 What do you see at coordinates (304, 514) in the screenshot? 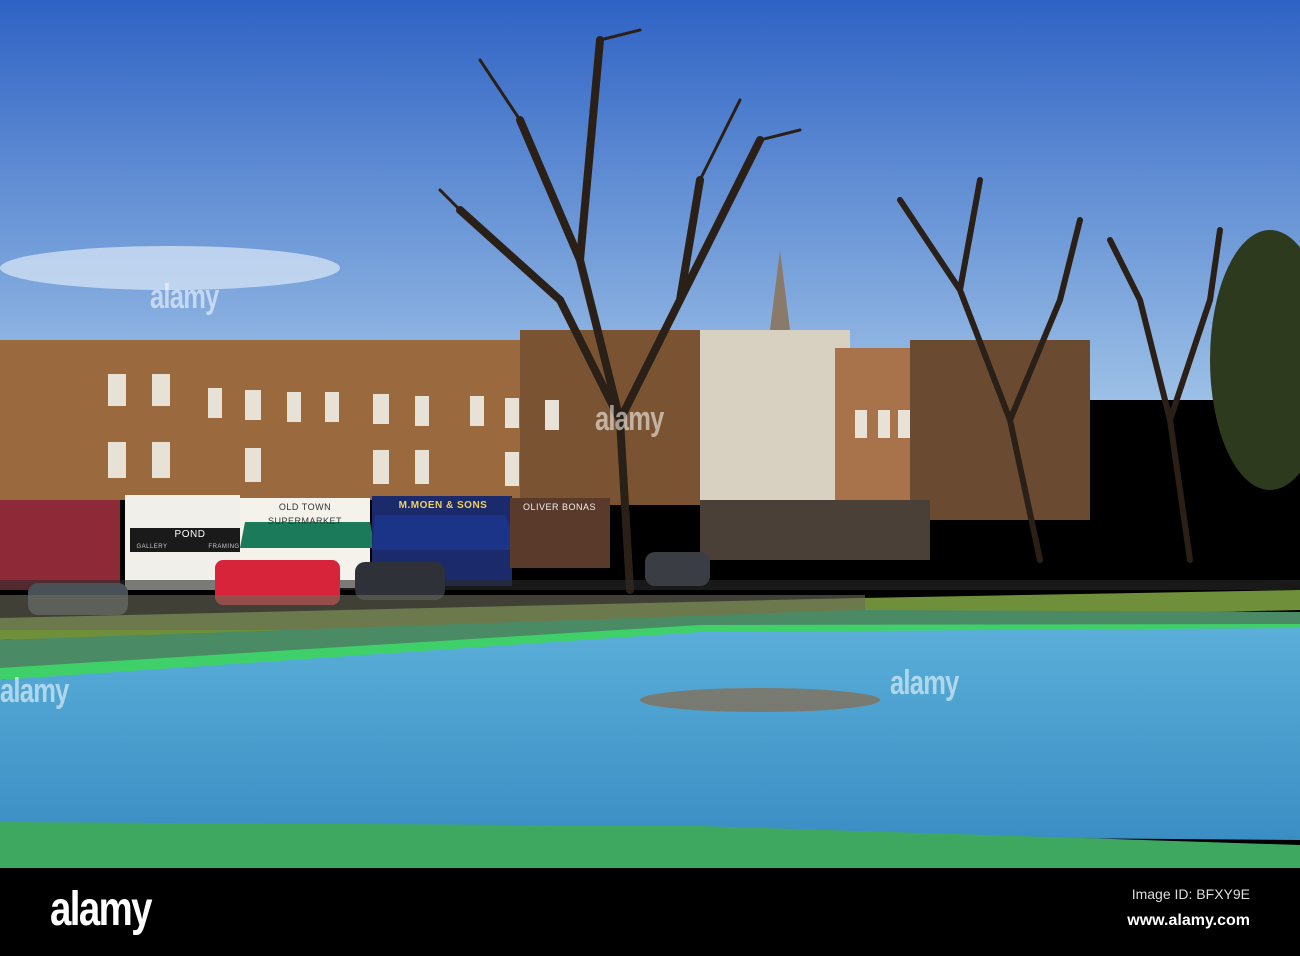
I see `sign-old-town-supermarket: OLD TOWN SUPERMARKET` at bounding box center [304, 514].